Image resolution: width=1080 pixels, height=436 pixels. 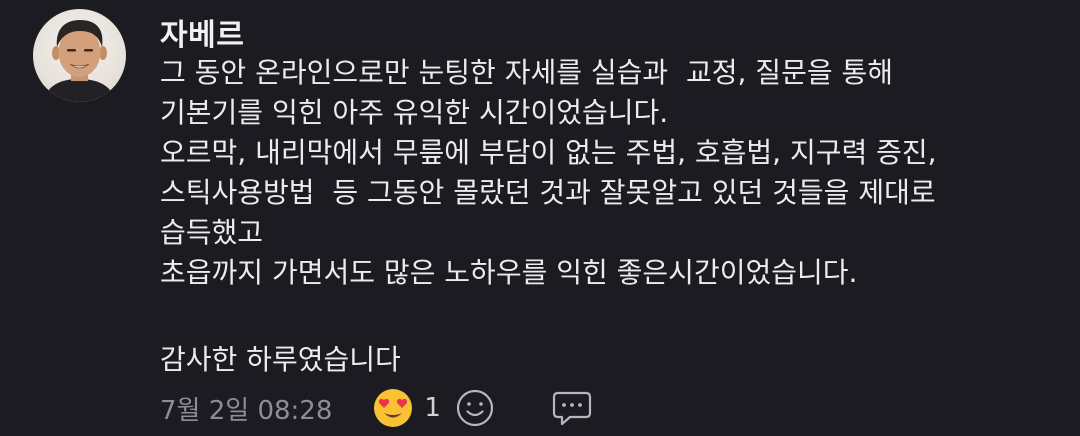 I want to click on comment-line: 감사한 하루였습니다, so click(x=280, y=359).